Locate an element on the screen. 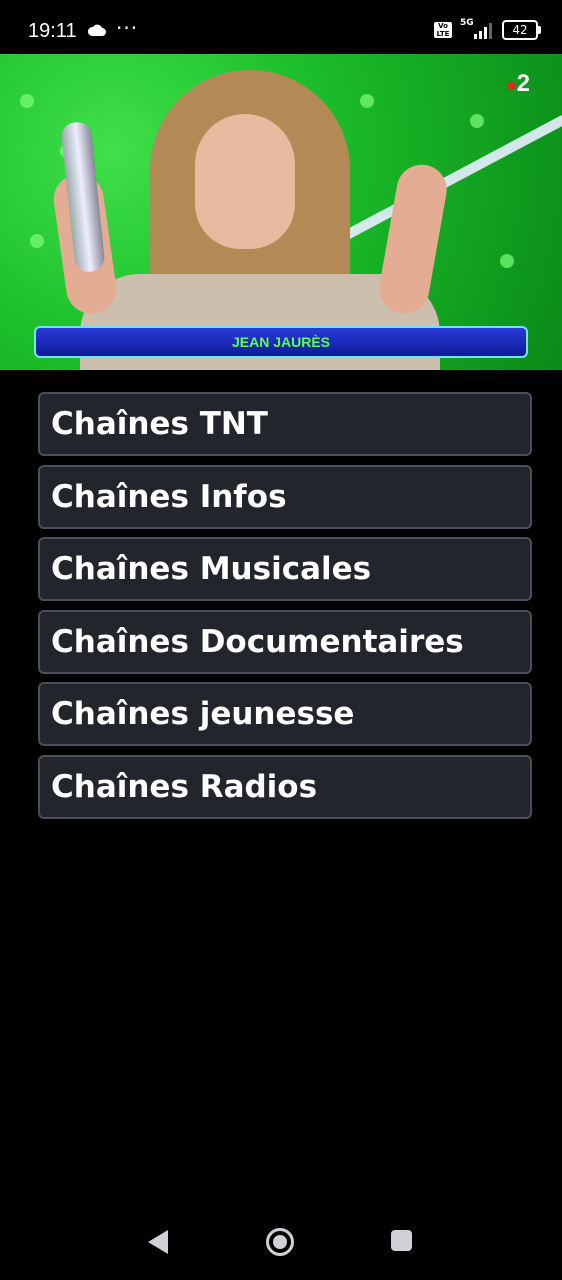  menu-item-musicales: Chaînes Musicales is located at coordinates (285, 569).